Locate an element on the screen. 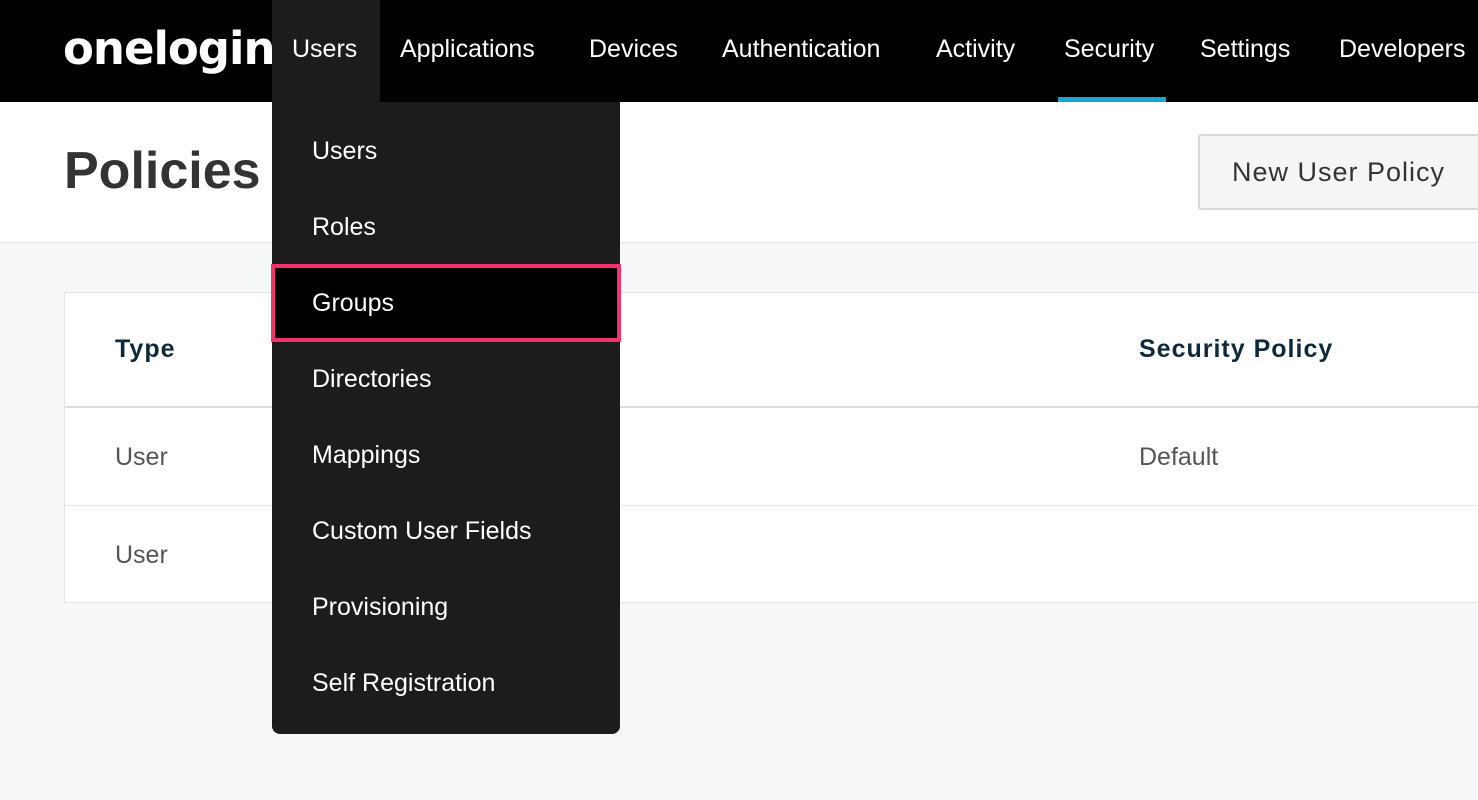 Image resolution: width=1478 pixels, height=800 pixels. nav-item-label: Activity is located at coordinates (976, 49).